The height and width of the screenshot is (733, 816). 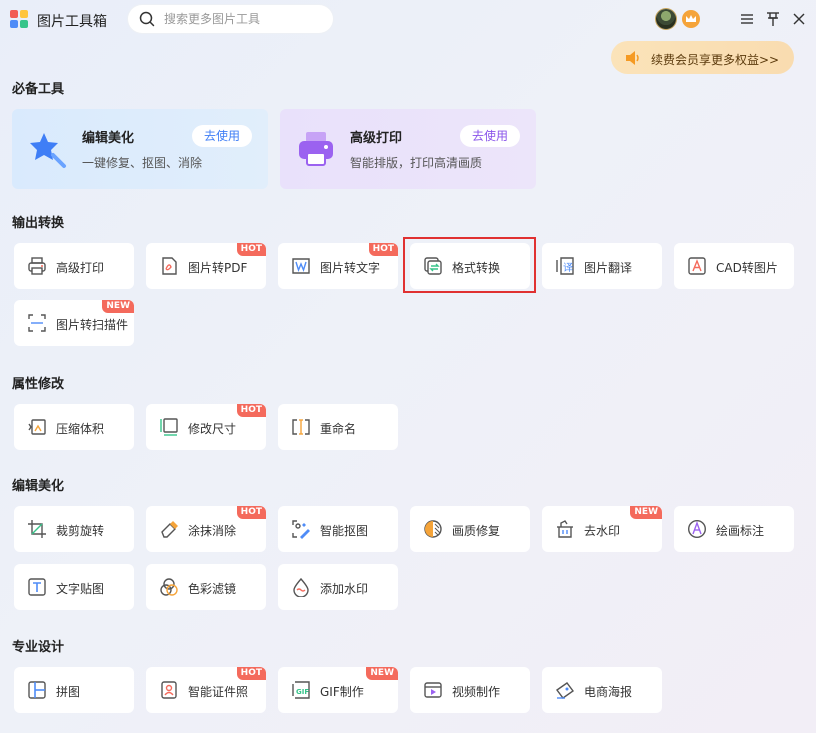 I want to click on tool-smear-erase: 涂抹消除 HOT, so click(x=206, y=529).